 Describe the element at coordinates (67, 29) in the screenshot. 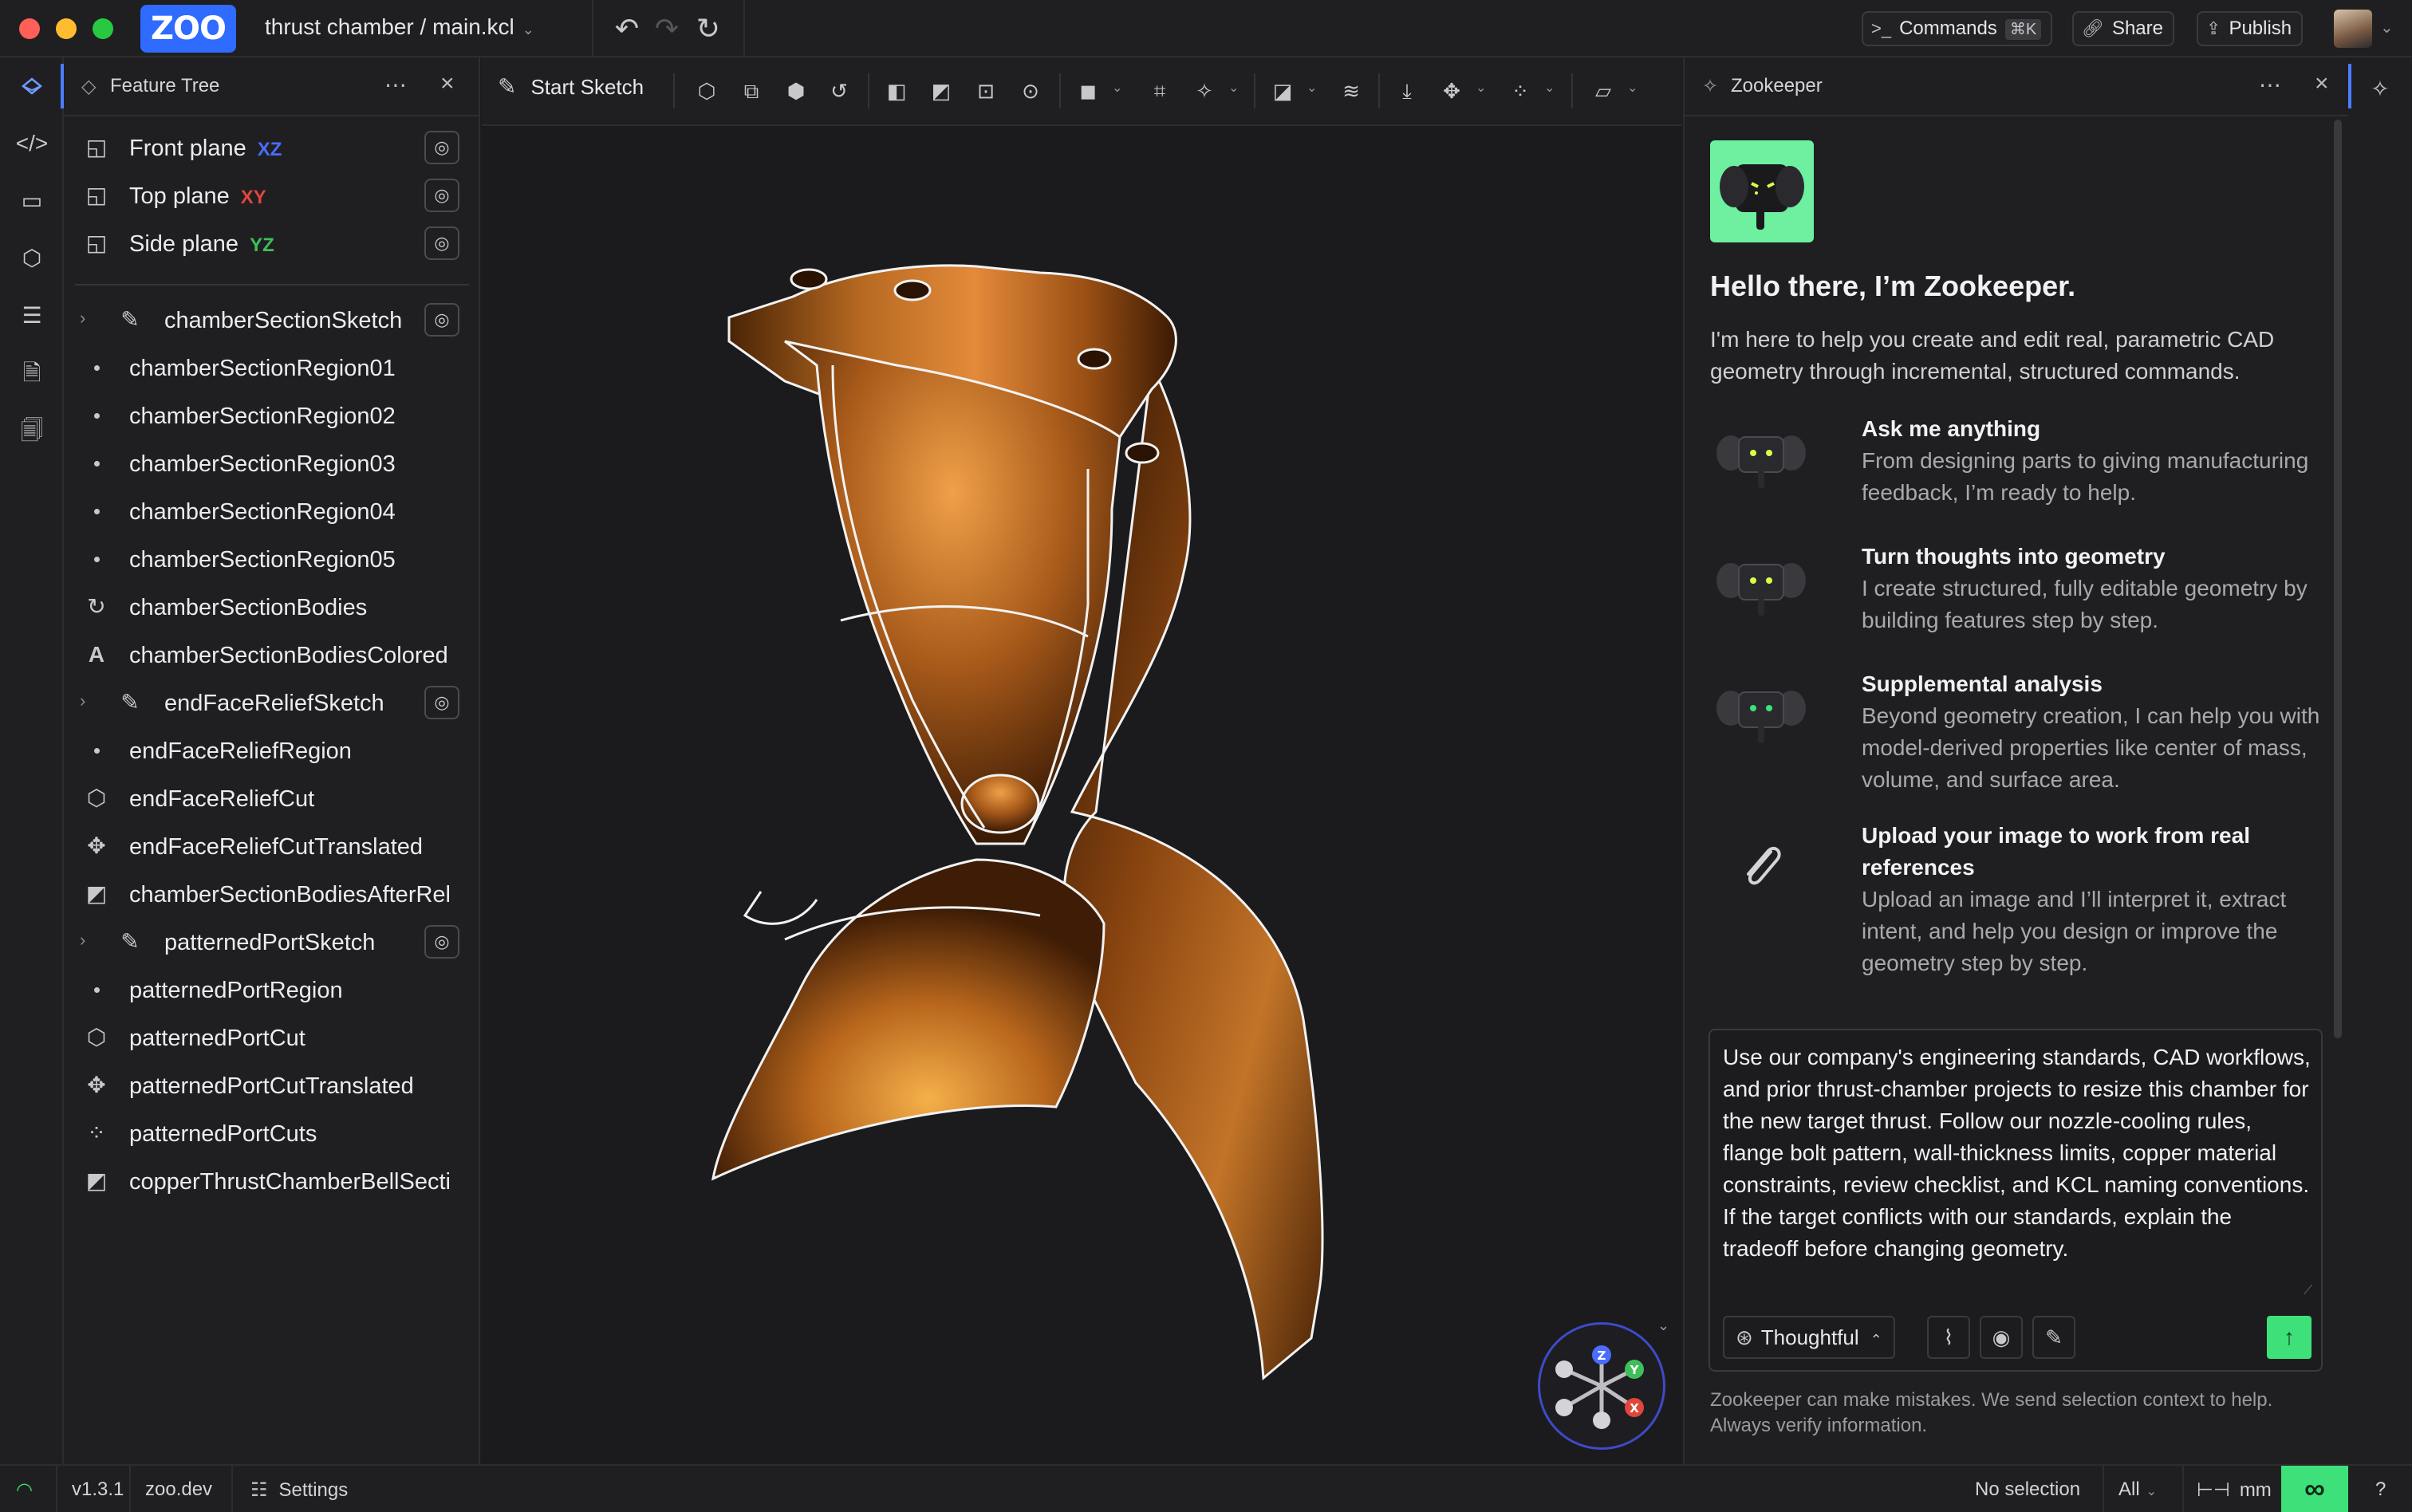

I see `minimize-window-button` at that location.